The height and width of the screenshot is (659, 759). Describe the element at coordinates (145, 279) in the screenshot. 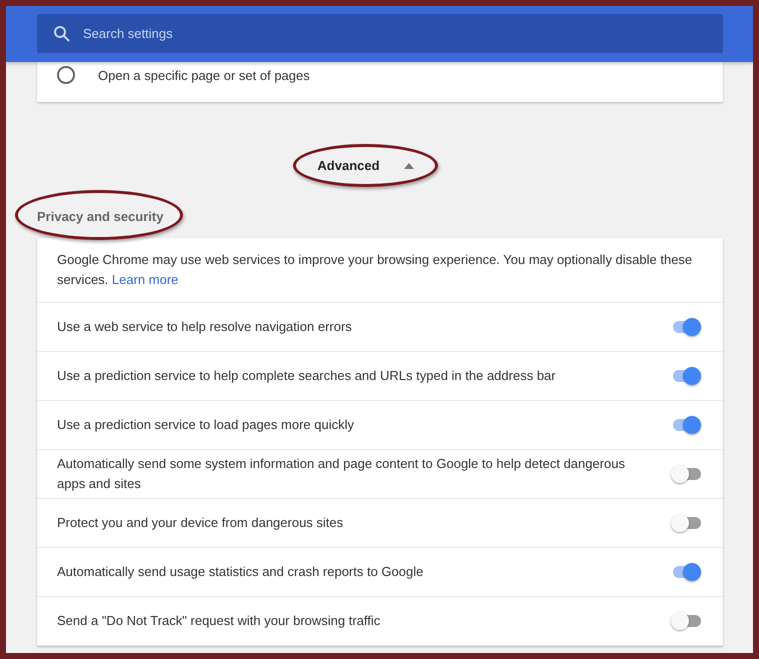

I see `learn-more-link: Learn more` at that location.